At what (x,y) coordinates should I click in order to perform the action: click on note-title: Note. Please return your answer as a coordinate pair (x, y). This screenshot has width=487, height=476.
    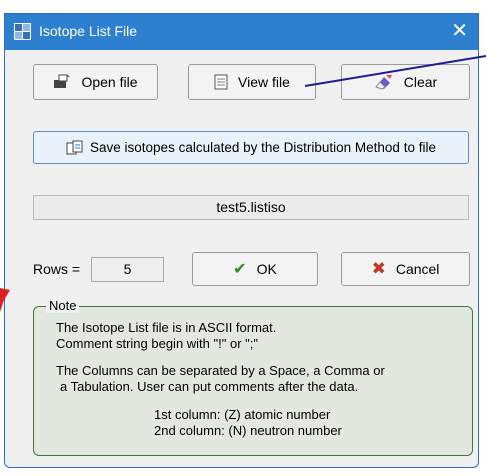
    Looking at the image, I should click on (63, 305).